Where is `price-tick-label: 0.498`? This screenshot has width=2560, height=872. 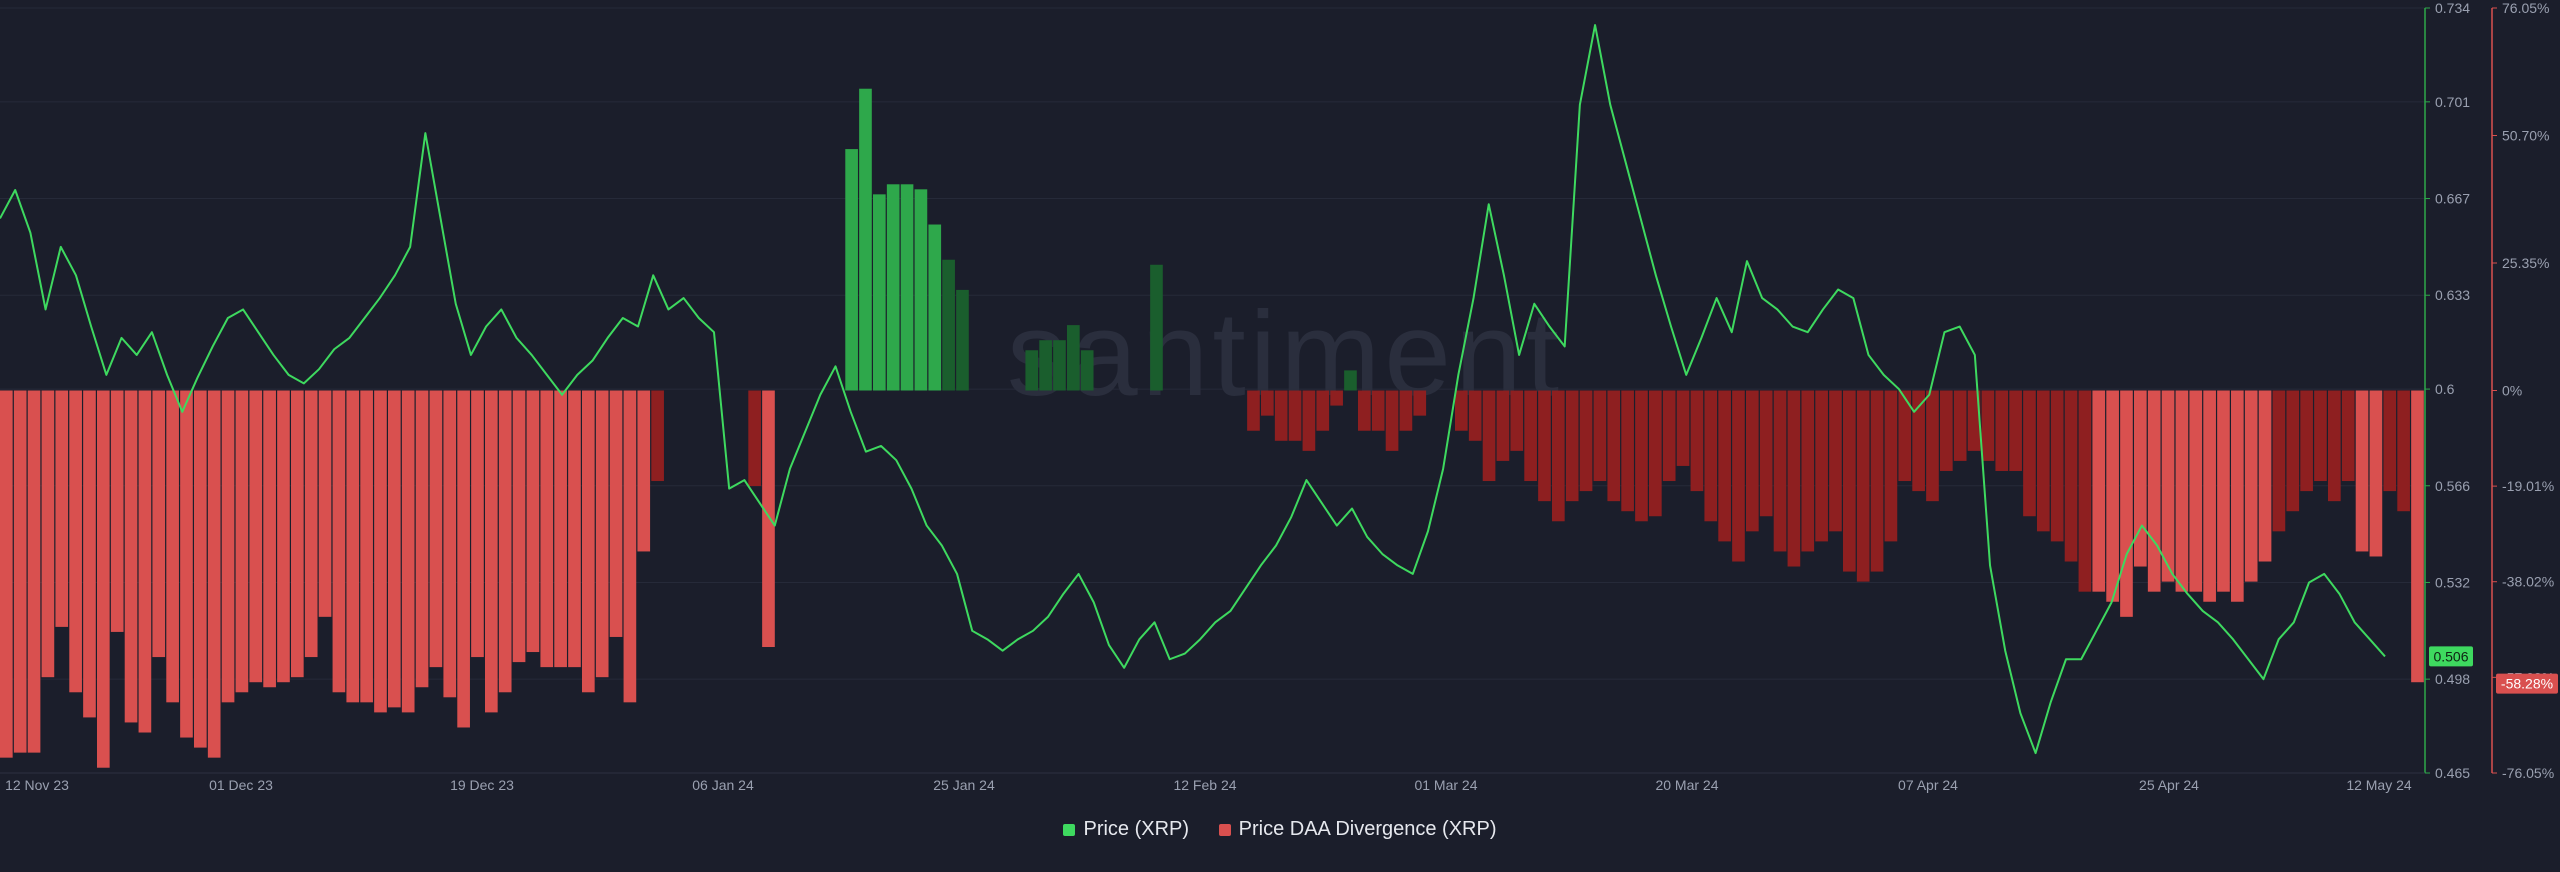
price-tick-label: 0.498 is located at coordinates (2452, 679).